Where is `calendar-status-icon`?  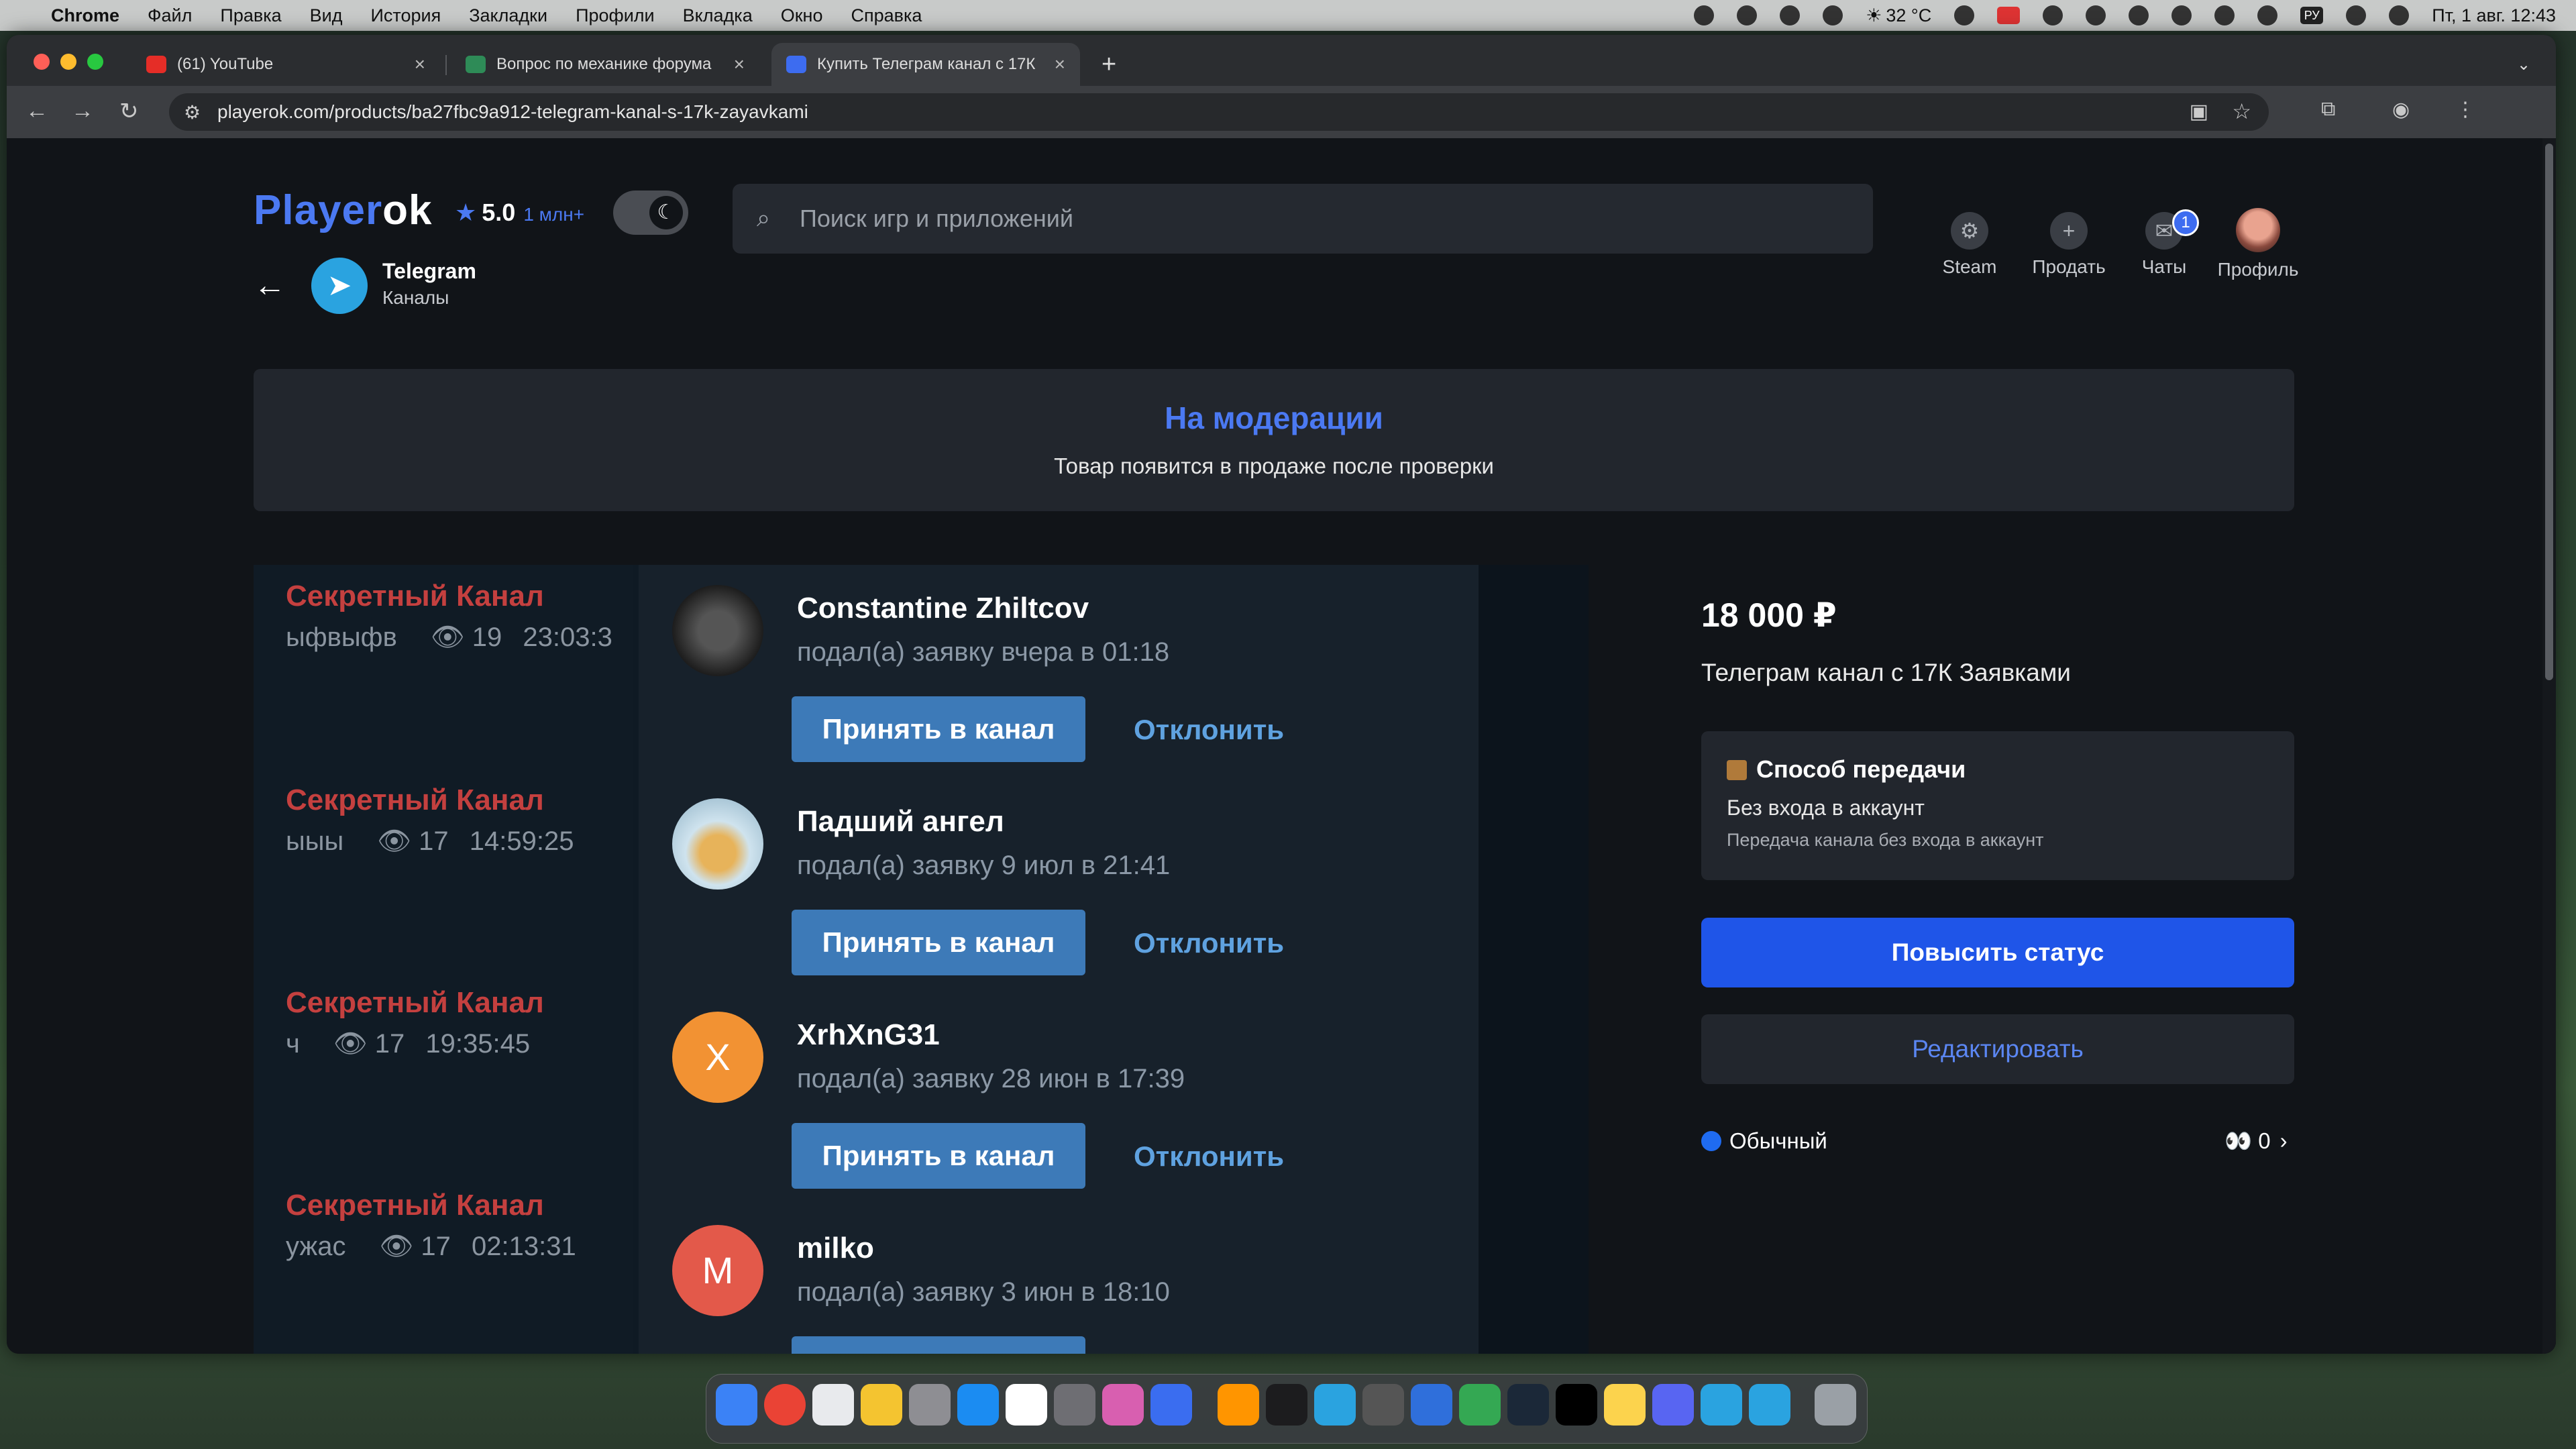 calendar-status-icon is located at coordinates (2009, 15).